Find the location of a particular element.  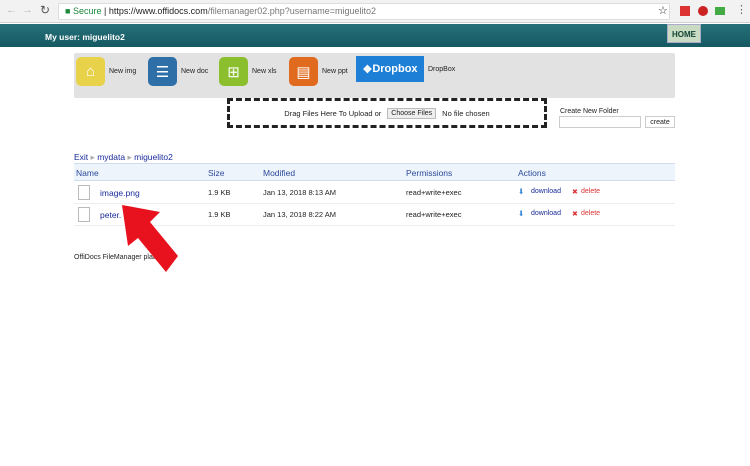

arrow-icon is located at coordinates (150, 238).